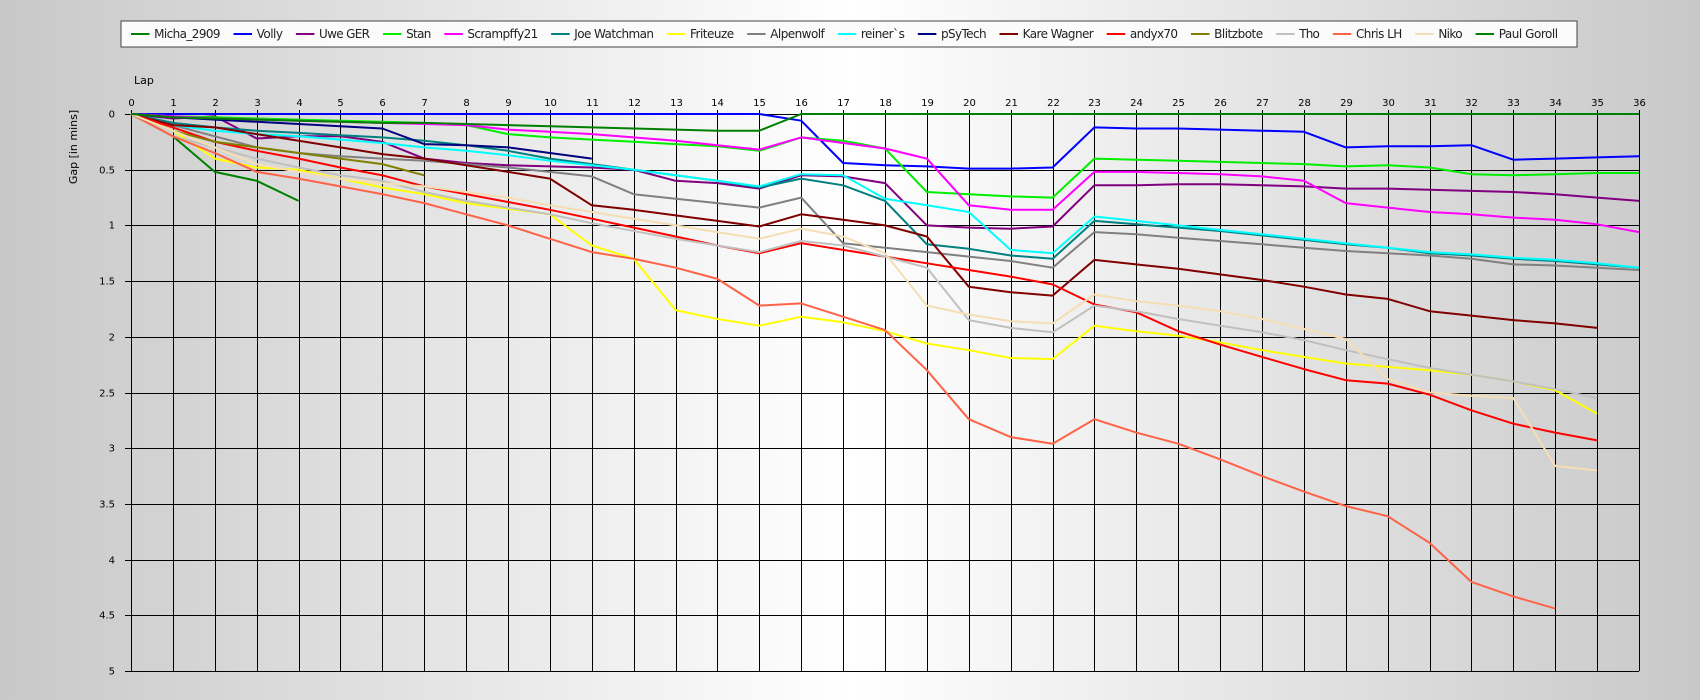  What do you see at coordinates (759, 103) in the screenshot?
I see `x-tick-label: 15` at bounding box center [759, 103].